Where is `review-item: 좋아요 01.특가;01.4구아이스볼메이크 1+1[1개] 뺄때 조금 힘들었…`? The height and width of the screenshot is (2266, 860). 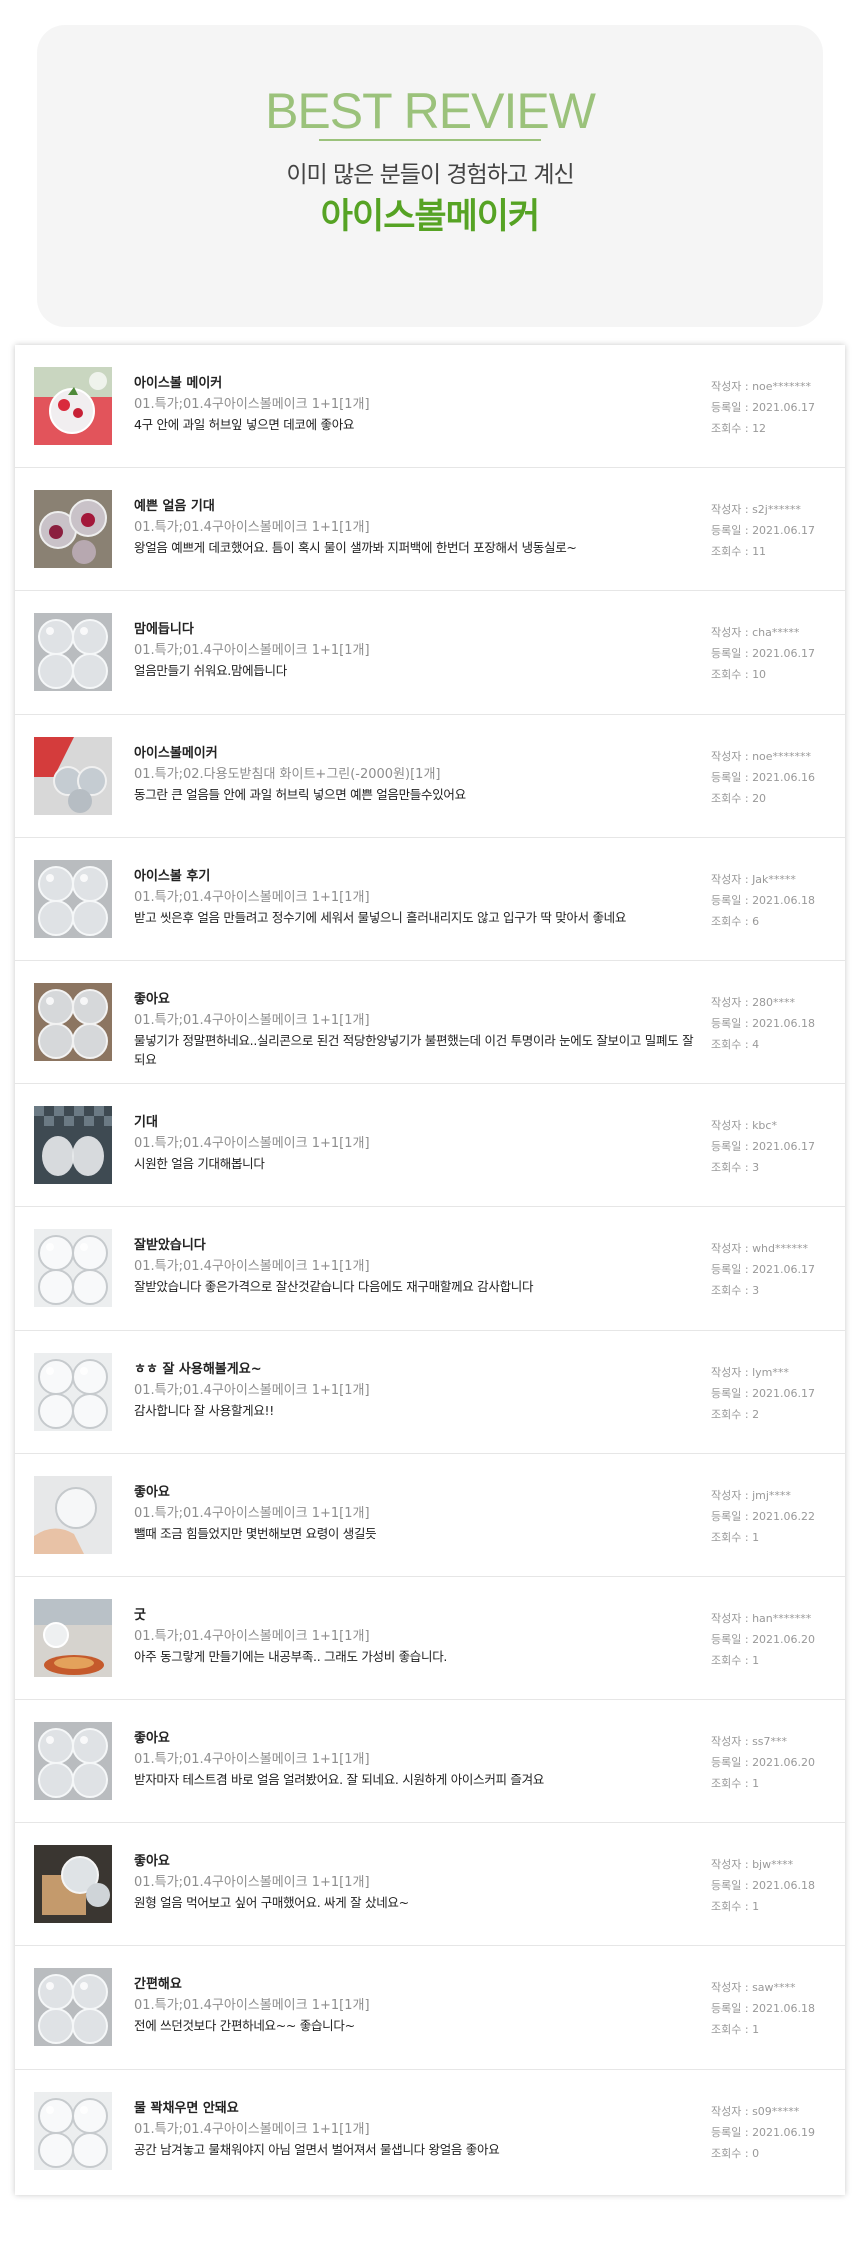 review-item: 좋아요 01.특가;01.4구아이스볼메이크 1+1[1개] 뺄때 조금 힘들었… is located at coordinates (430, 1515).